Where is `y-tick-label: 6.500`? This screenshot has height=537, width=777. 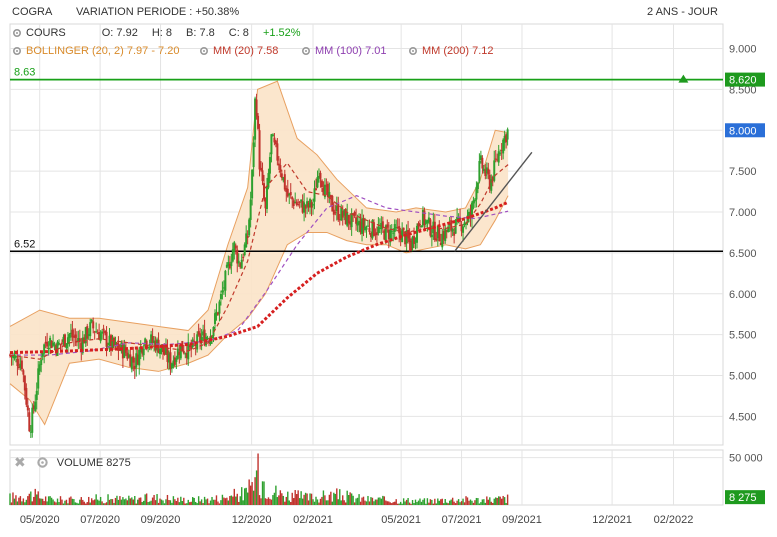
y-tick-label: 6.500 is located at coordinates (743, 254).